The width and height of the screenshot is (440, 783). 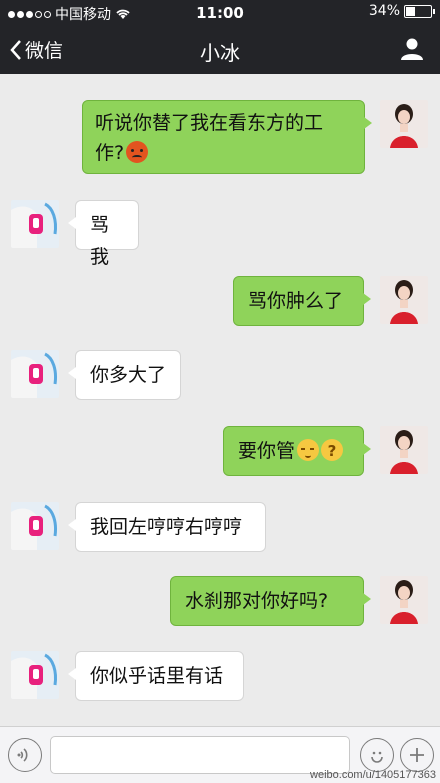 What do you see at coordinates (419, 11) in the screenshot?
I see `battery-icon` at bounding box center [419, 11].